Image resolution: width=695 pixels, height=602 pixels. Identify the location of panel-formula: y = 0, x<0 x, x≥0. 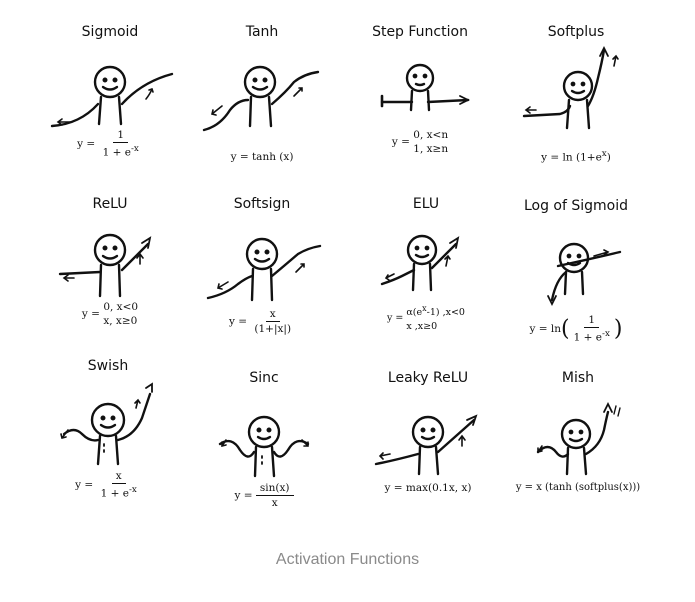
(110, 314).